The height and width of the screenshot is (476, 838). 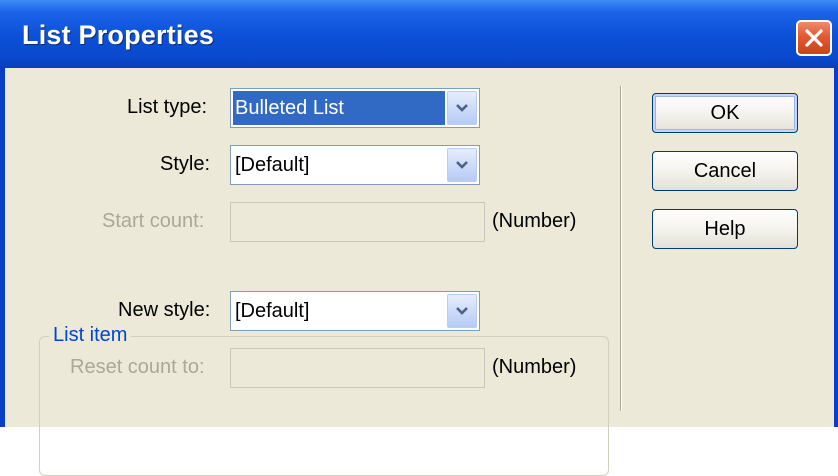 I want to click on style-dropdown-button, so click(x=462, y=165).